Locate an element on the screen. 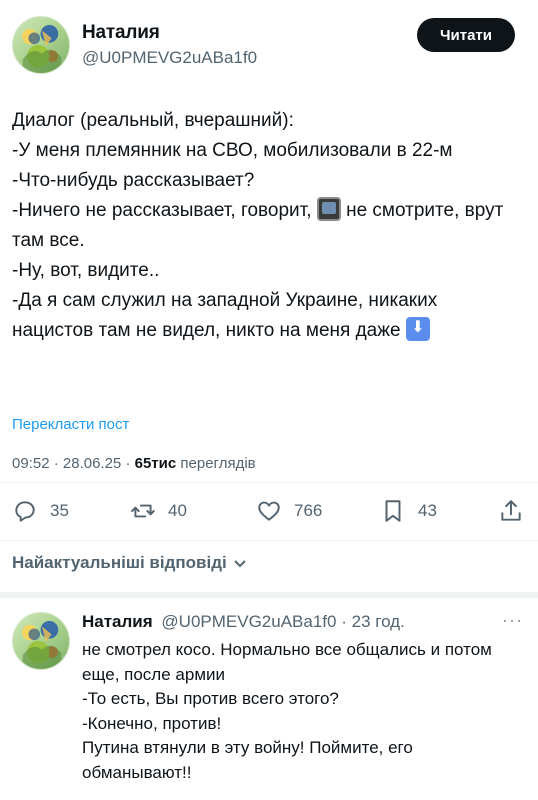 This screenshot has width=538, height=800. tweet-time: 09:52 is located at coordinates (31, 463).